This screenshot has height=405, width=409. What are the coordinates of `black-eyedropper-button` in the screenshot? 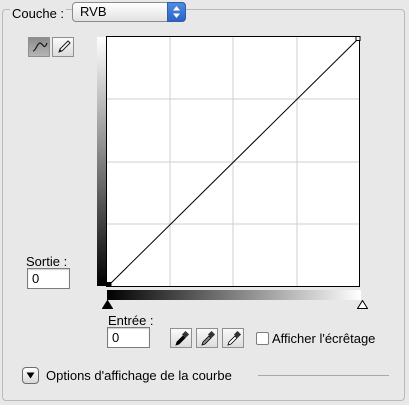 It's located at (181, 338).